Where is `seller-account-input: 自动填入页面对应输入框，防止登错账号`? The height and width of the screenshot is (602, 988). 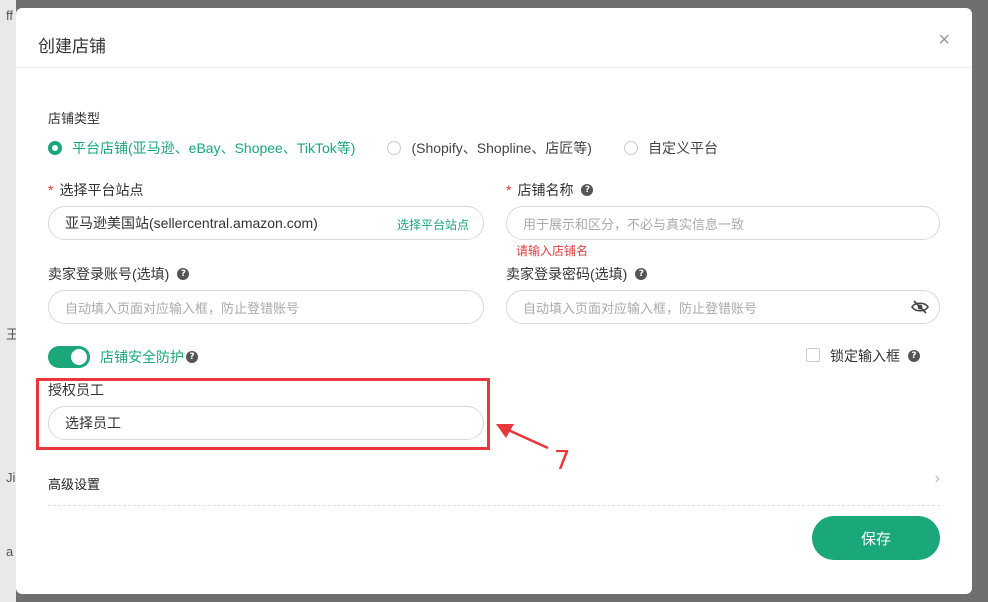
seller-account-input: 自动填入页面对应输入框，防止登错账号 is located at coordinates (266, 307).